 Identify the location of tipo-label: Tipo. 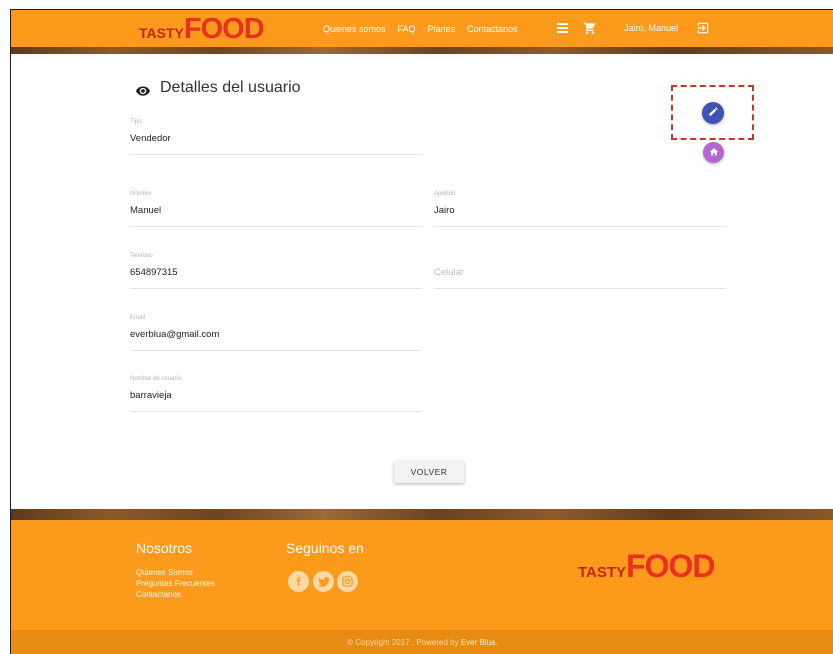
(136, 122).